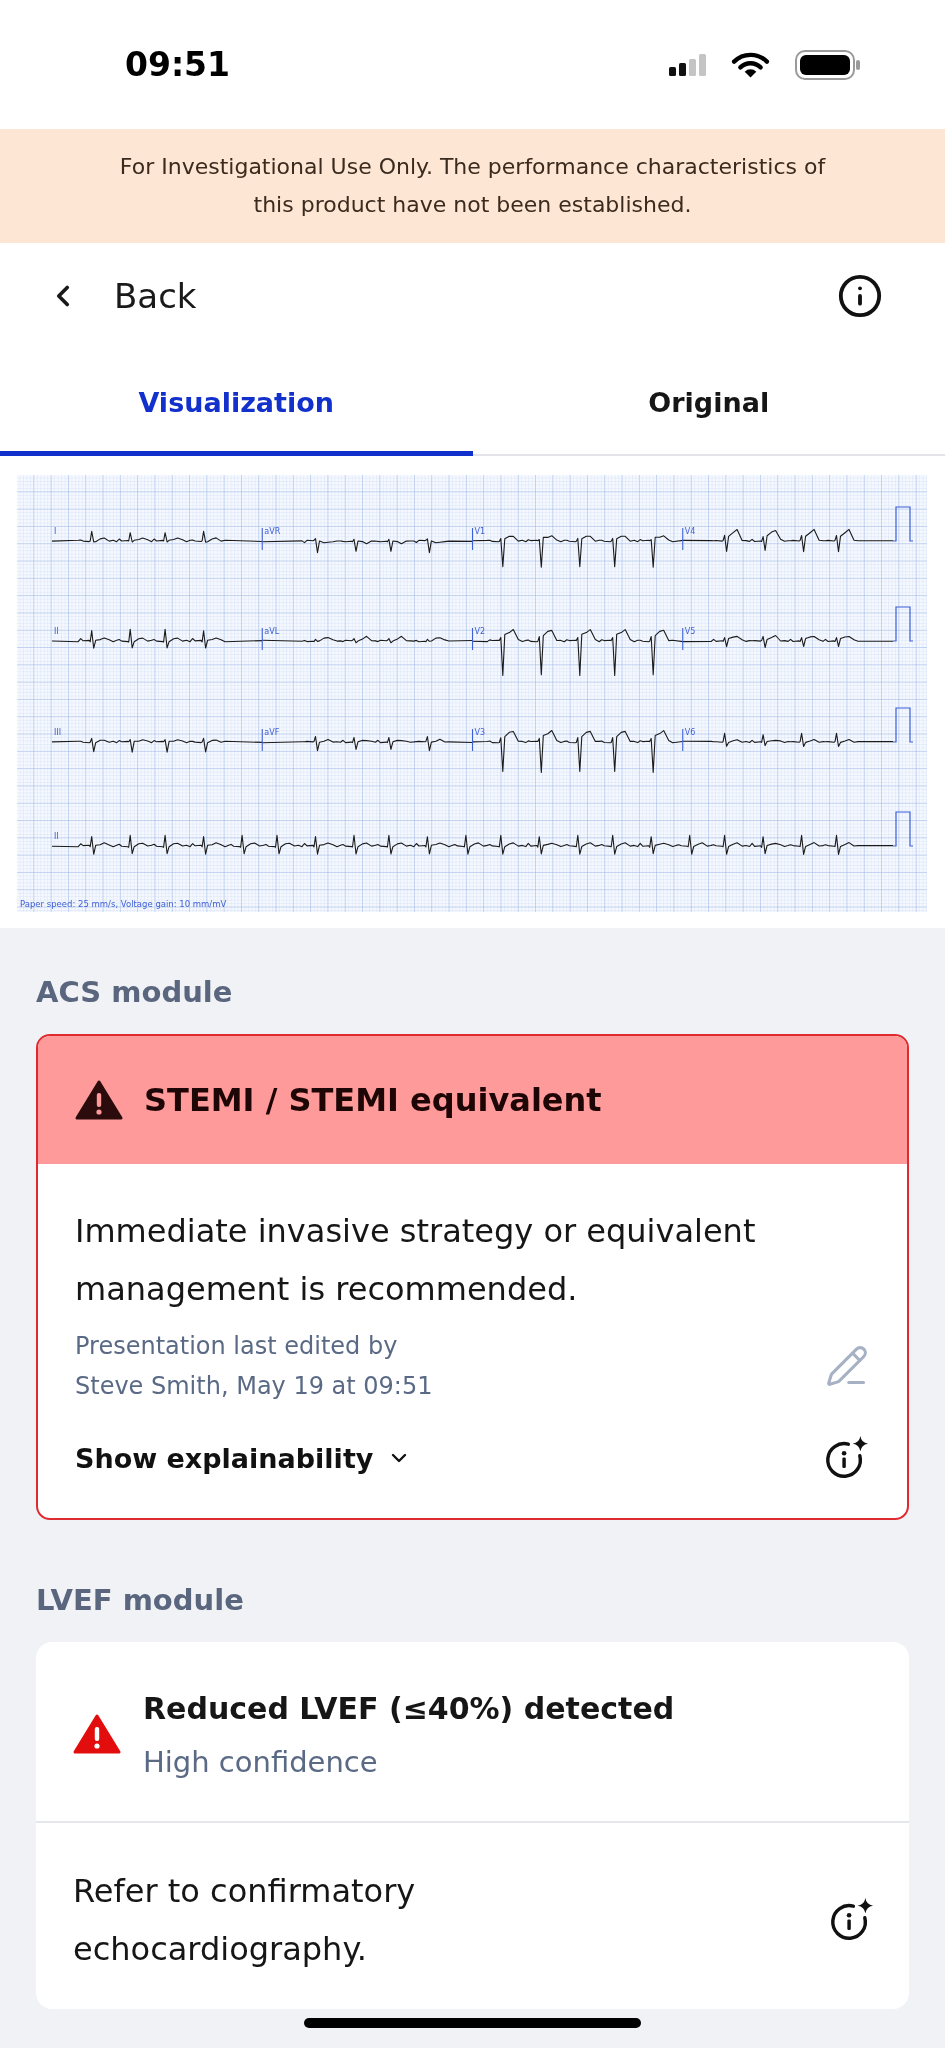  What do you see at coordinates (409, 1709) in the screenshot?
I see `finding-title: Reduced LVEF (≤40%) detected` at bounding box center [409, 1709].